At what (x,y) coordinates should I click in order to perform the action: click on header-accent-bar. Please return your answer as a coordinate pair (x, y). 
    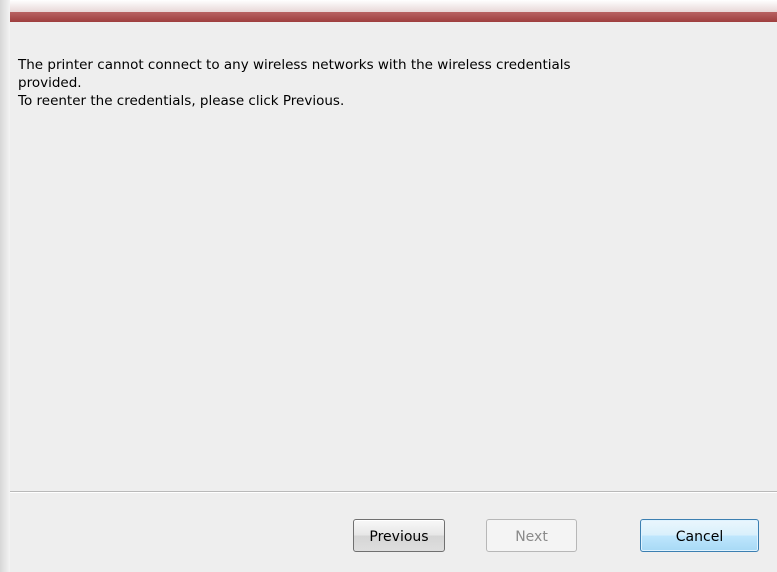
    Looking at the image, I should click on (393, 17).